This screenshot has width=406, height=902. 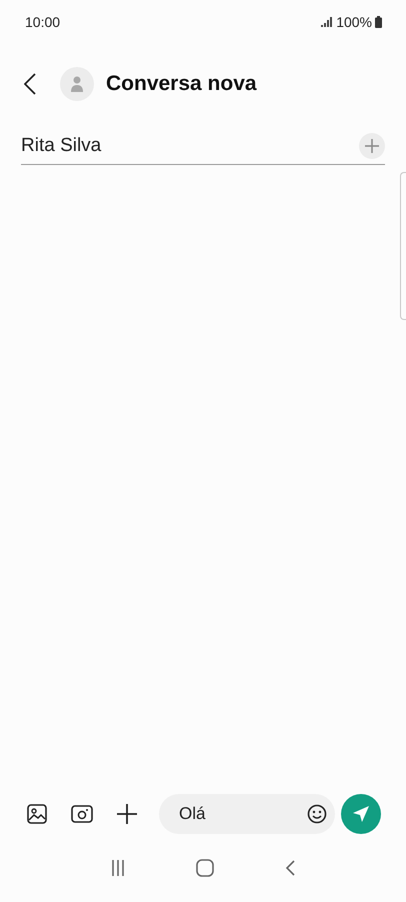 I want to click on message-field: Olá, so click(x=247, y=814).